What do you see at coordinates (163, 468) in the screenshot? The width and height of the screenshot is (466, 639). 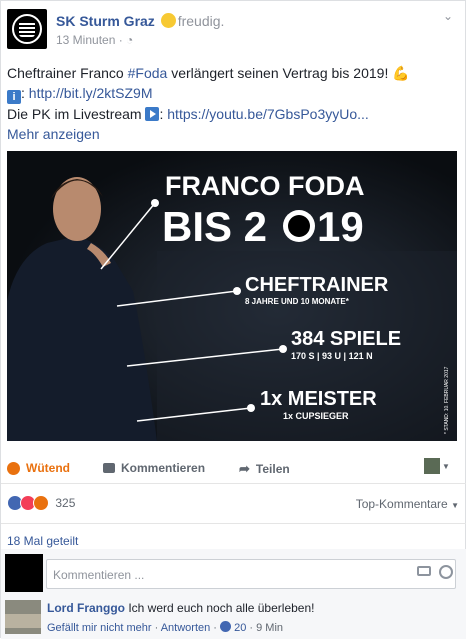 I see `comment-label: Kommentieren` at bounding box center [163, 468].